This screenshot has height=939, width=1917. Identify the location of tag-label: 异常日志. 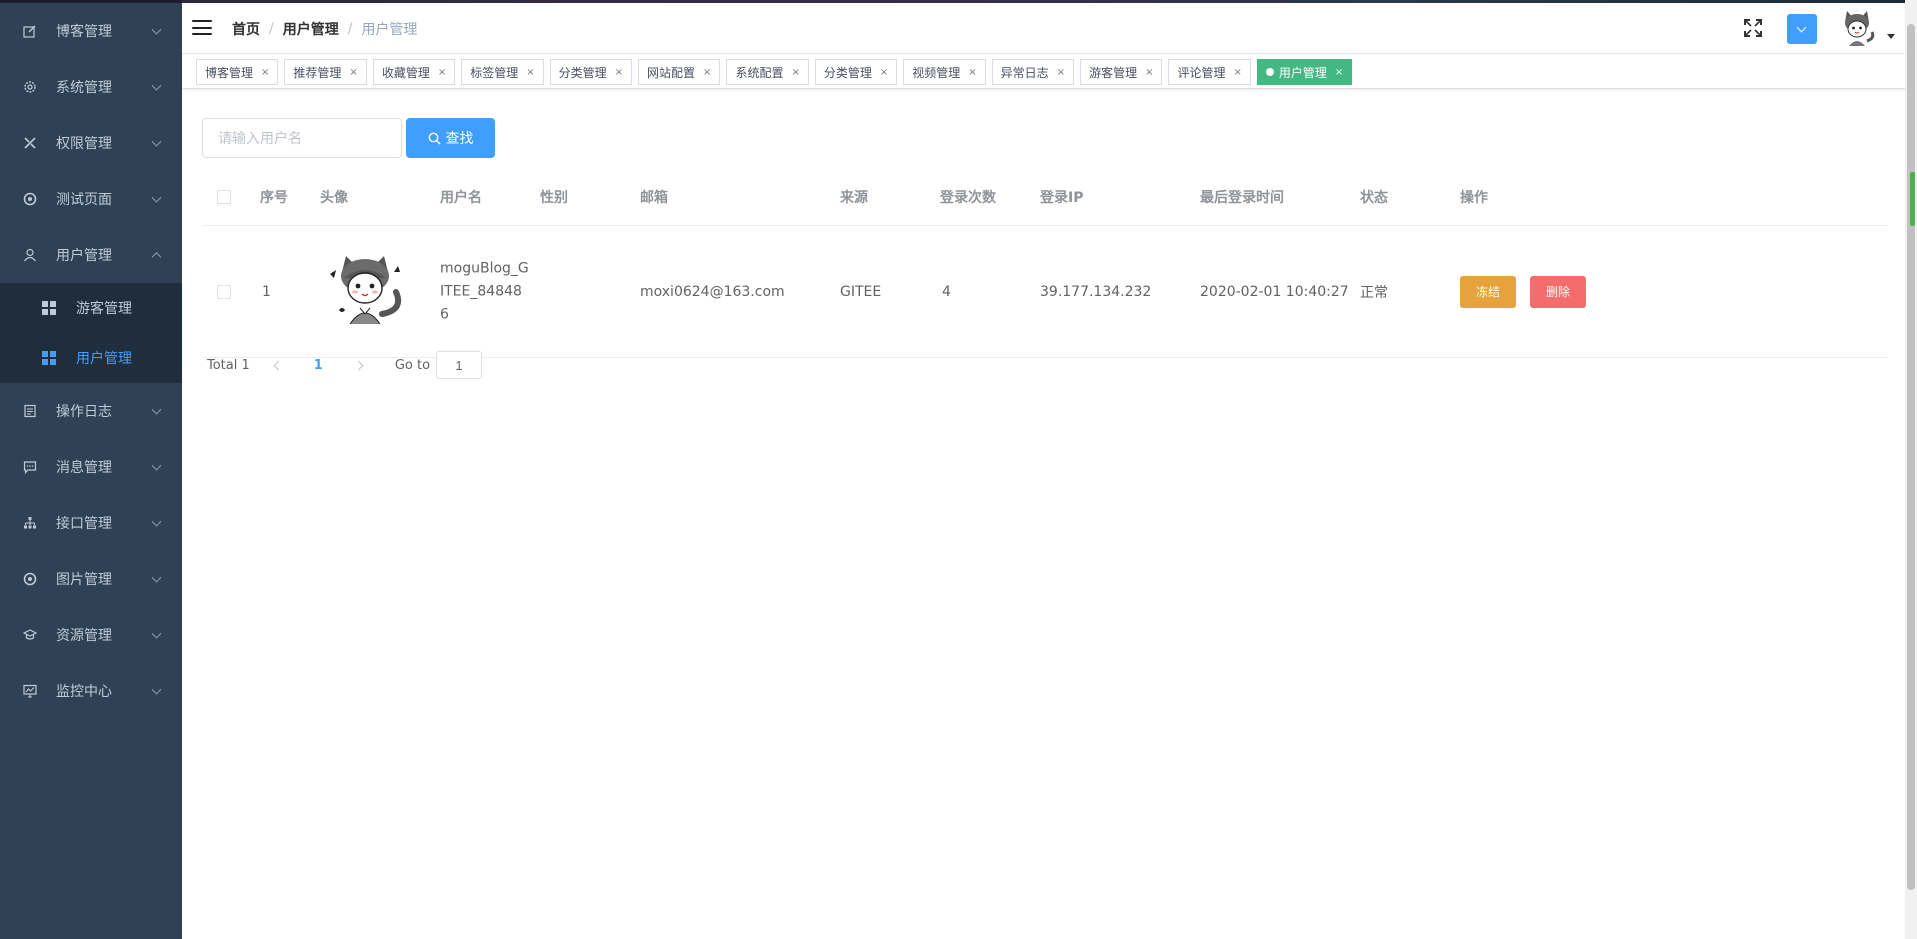
(1024, 72).